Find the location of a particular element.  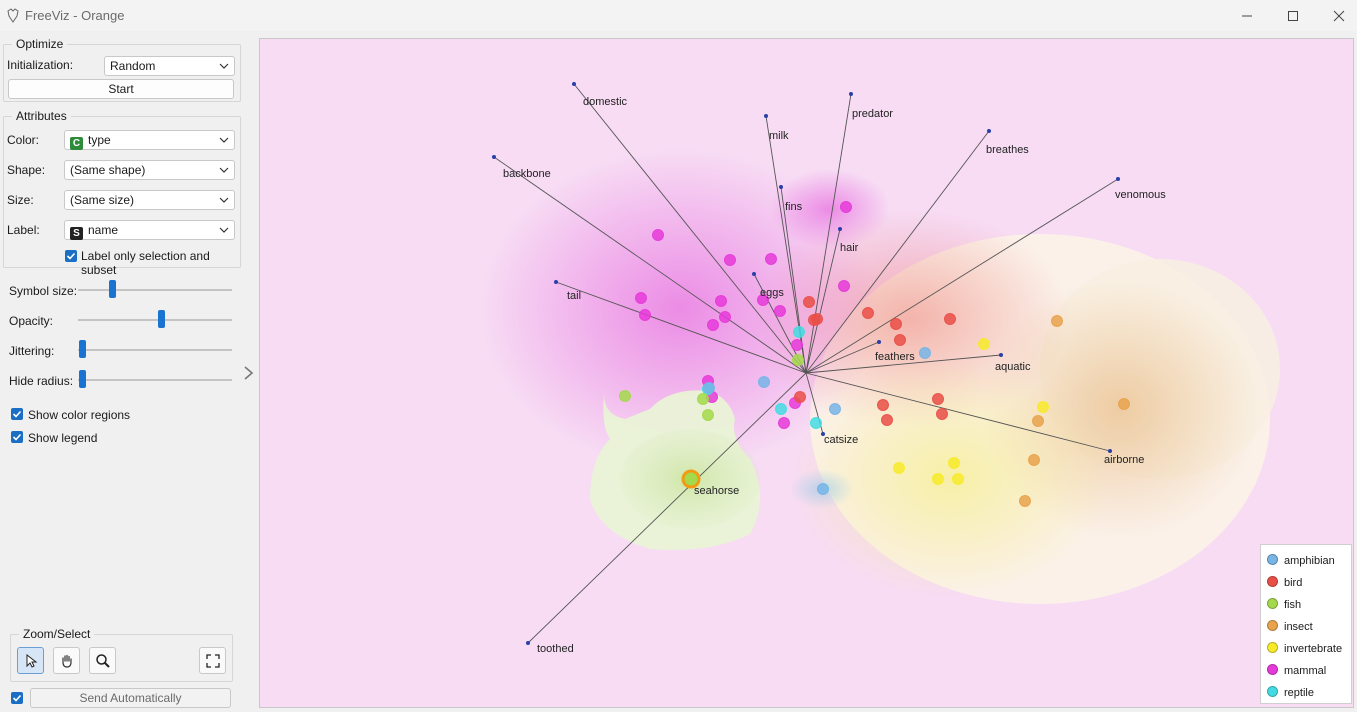

color-select: Ctype is located at coordinates (149, 140).